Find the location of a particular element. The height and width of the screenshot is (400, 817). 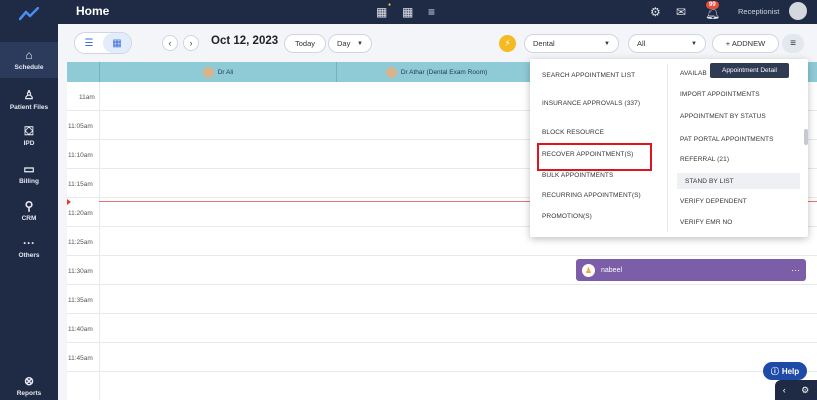

view-toggle: ☰ ▦ is located at coordinates (103, 43).